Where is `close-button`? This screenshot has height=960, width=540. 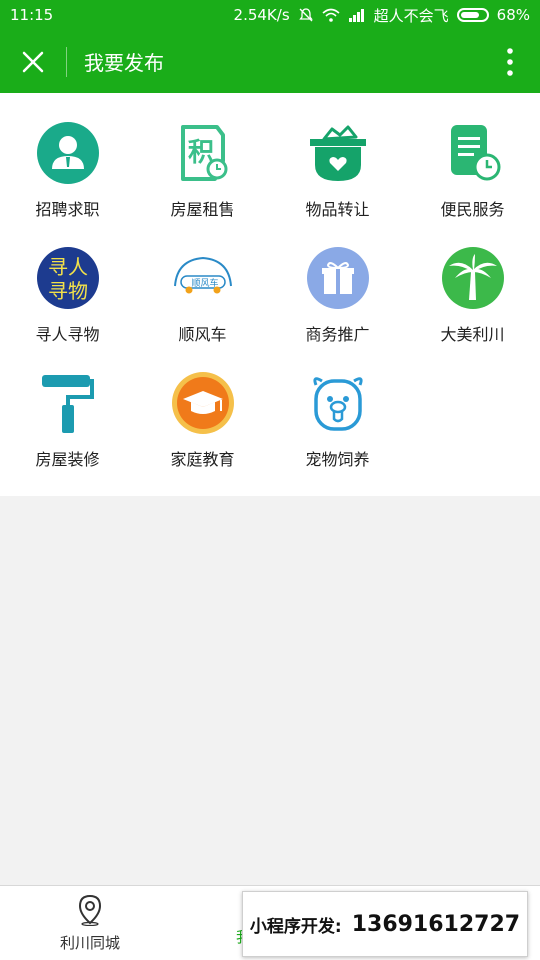
close-button is located at coordinates (33, 61).